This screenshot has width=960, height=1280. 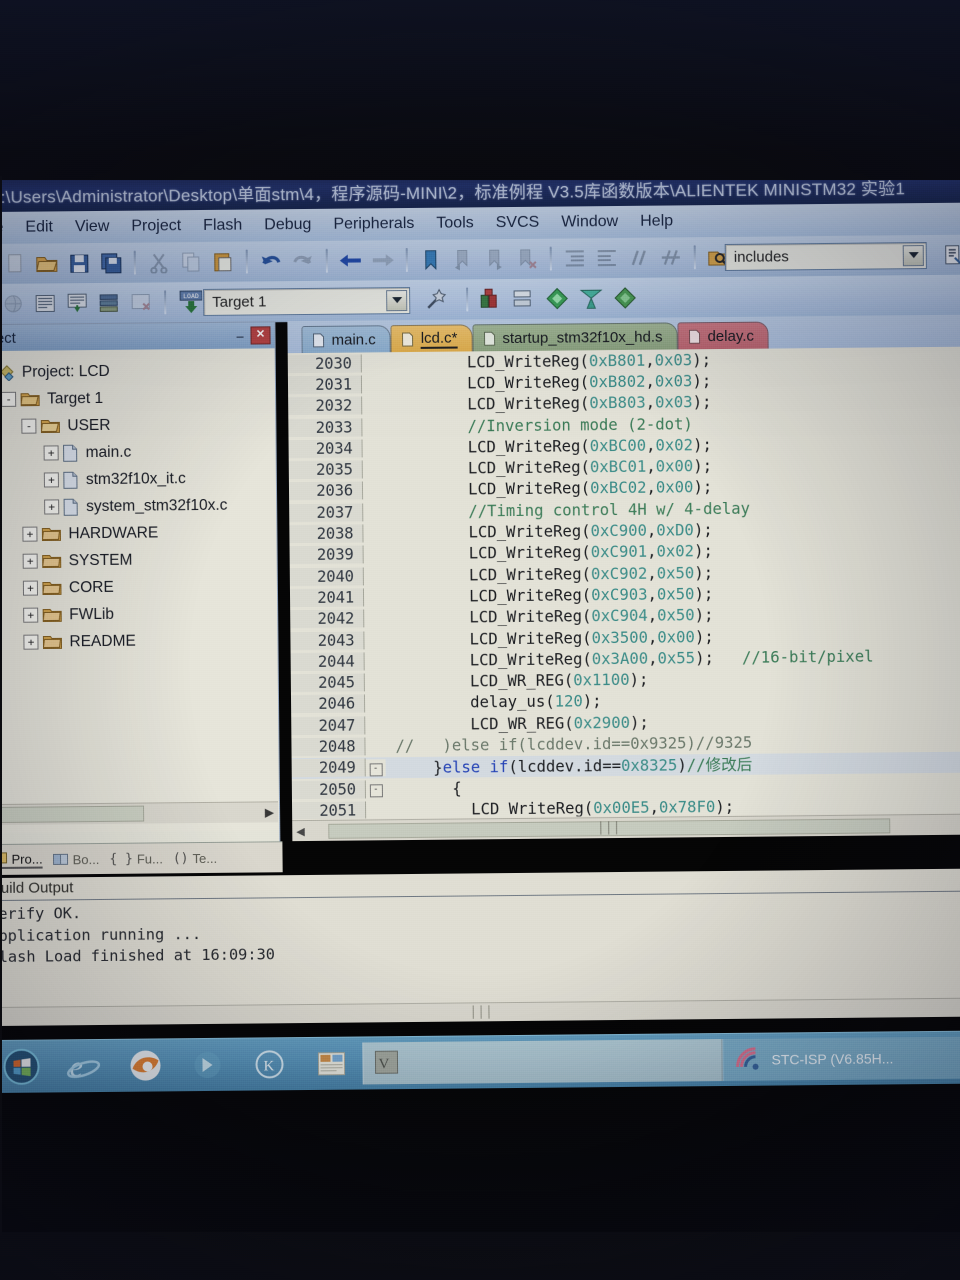 I want to click on menu-item-edit: Edit, so click(x=39, y=227).